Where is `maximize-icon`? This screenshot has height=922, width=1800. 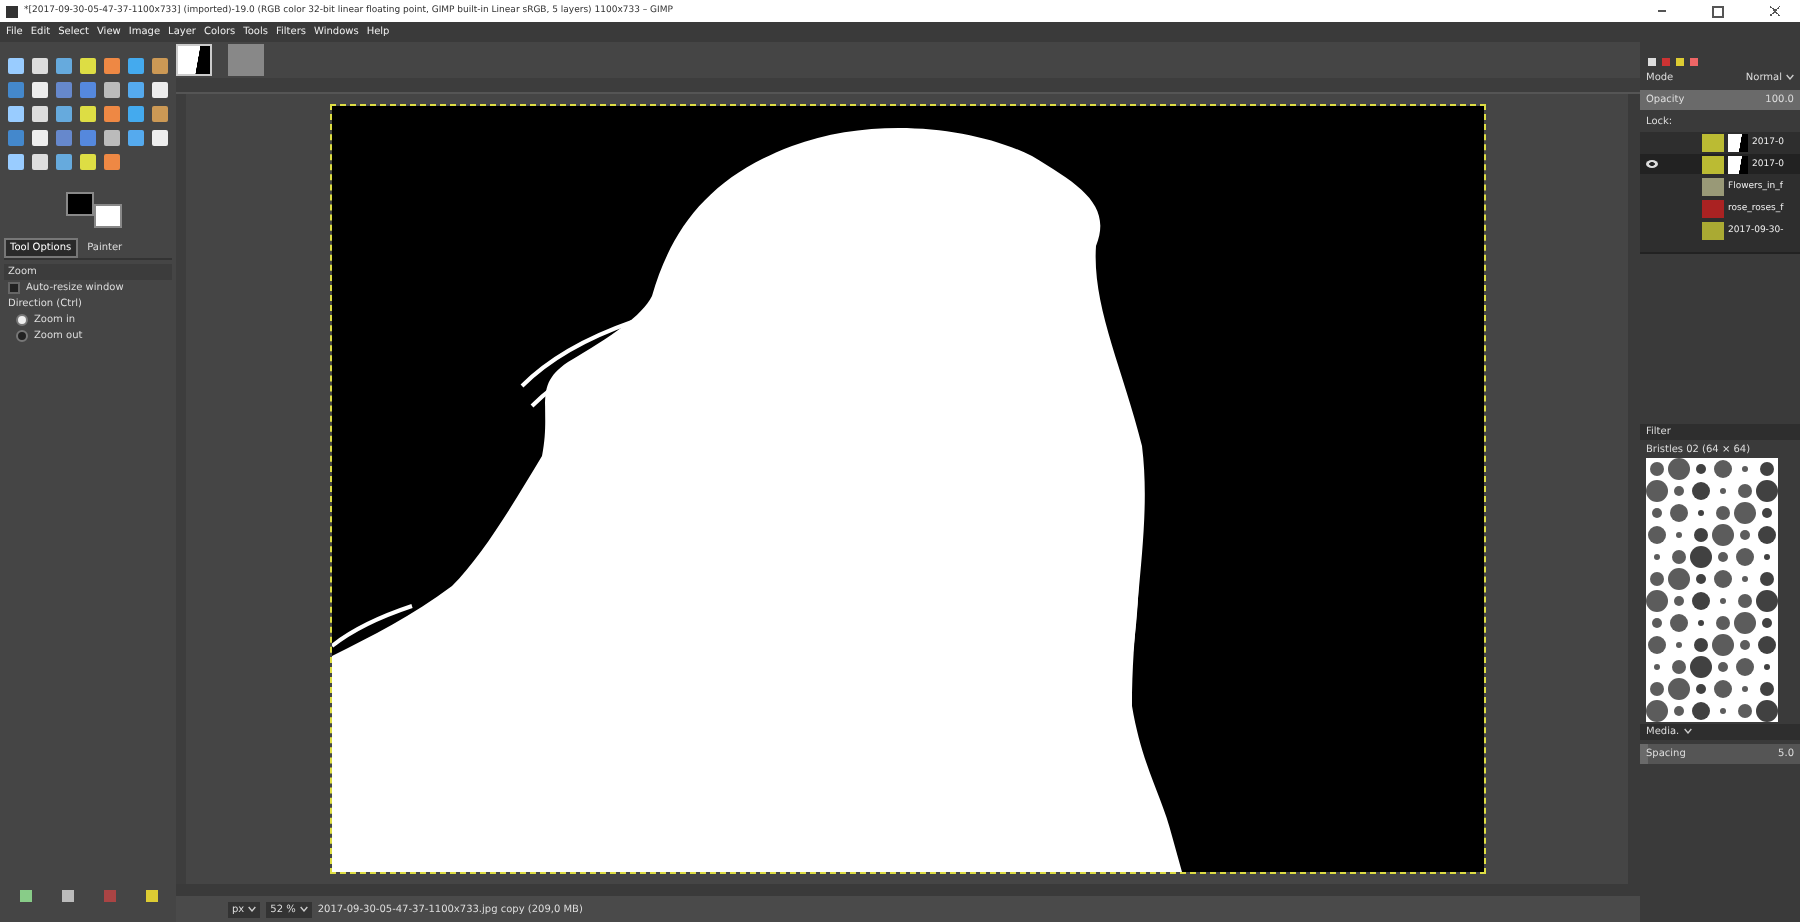
maximize-icon is located at coordinates (1718, 11).